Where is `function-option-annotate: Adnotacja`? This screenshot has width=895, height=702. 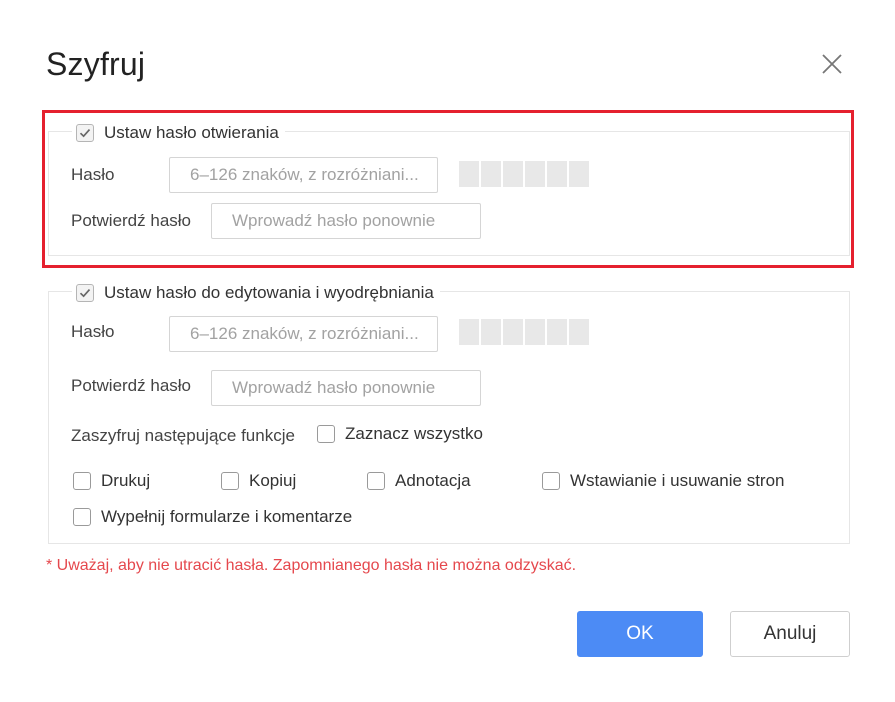
function-option-annotate: Adnotacja is located at coordinates (419, 481).